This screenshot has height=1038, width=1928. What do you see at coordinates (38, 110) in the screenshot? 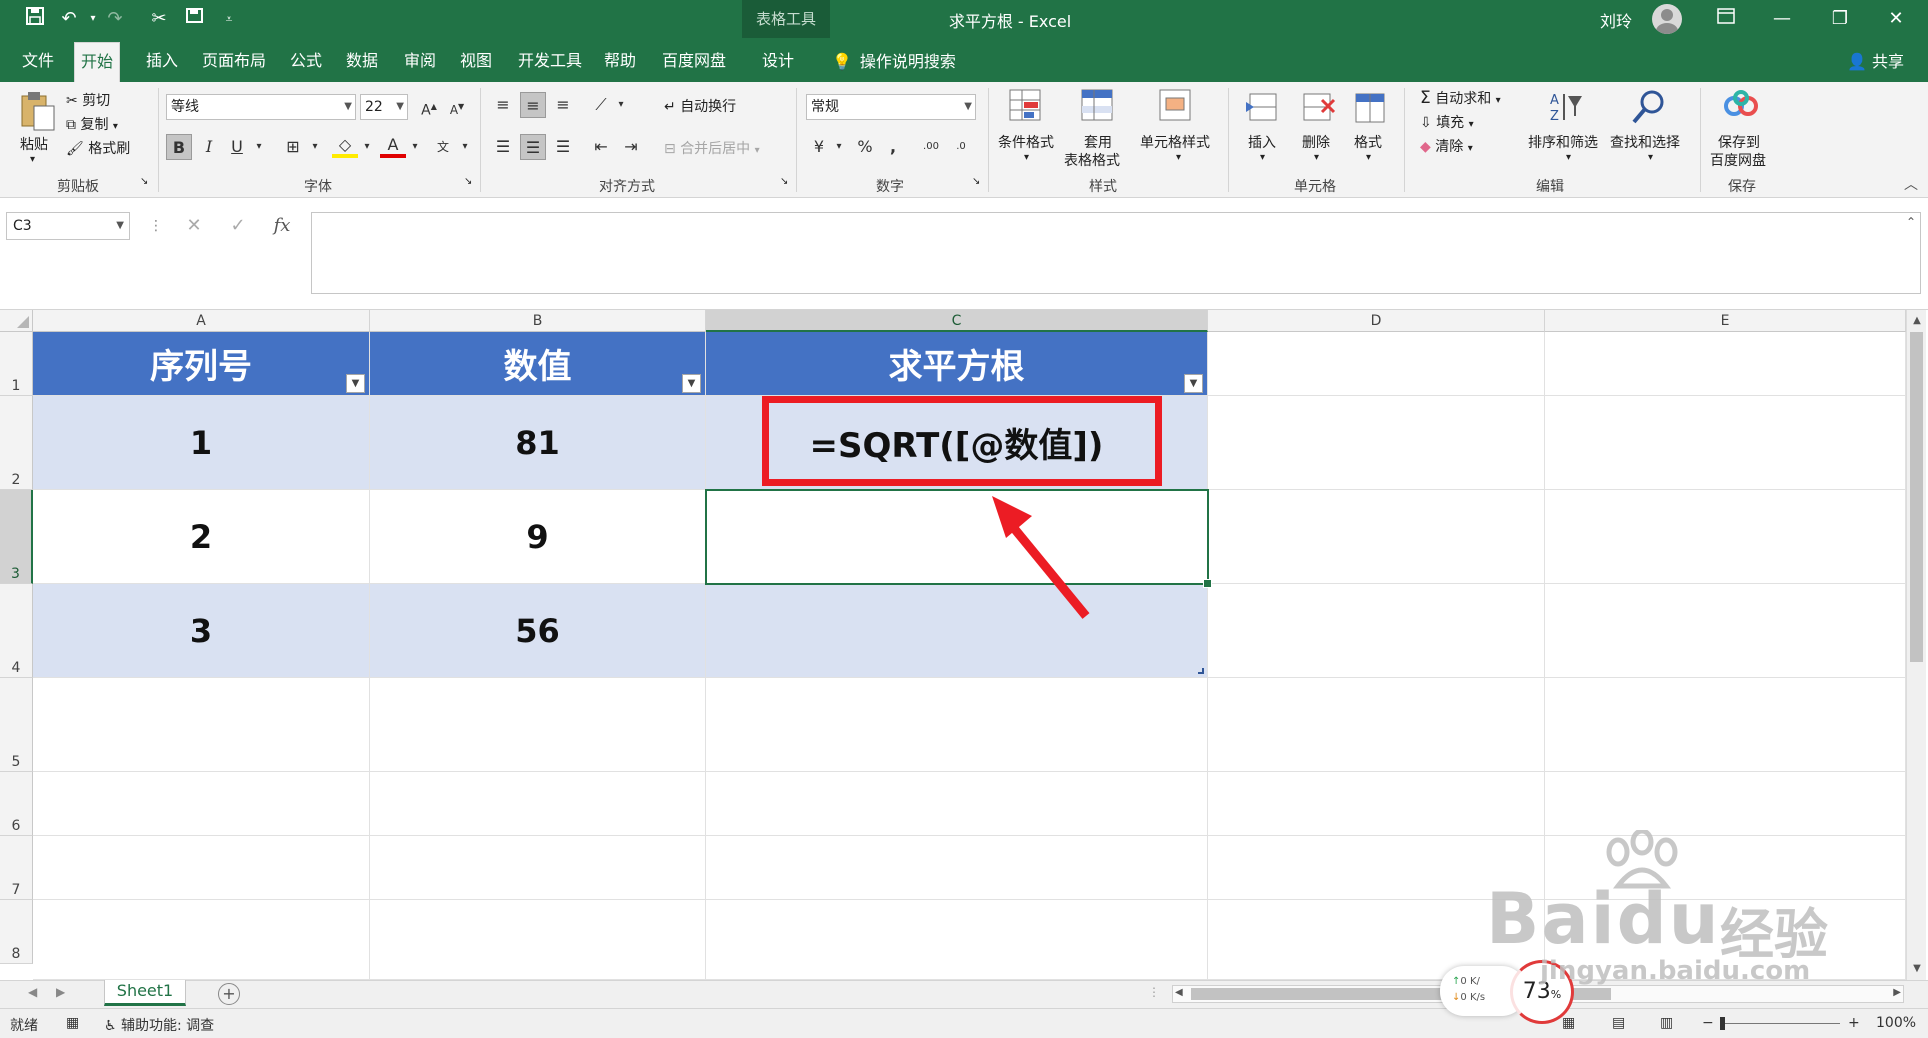
I see `paste-icon` at bounding box center [38, 110].